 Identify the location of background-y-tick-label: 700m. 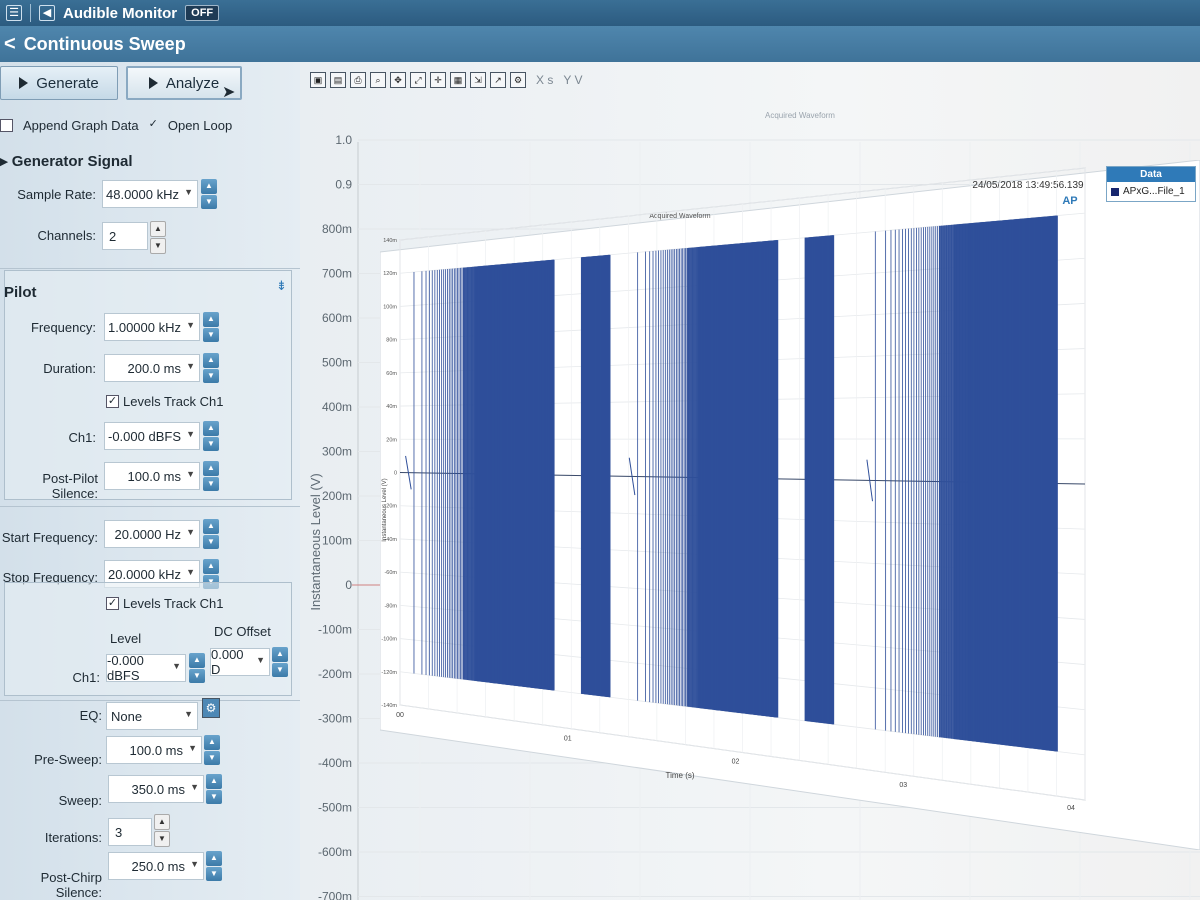
(337, 274).